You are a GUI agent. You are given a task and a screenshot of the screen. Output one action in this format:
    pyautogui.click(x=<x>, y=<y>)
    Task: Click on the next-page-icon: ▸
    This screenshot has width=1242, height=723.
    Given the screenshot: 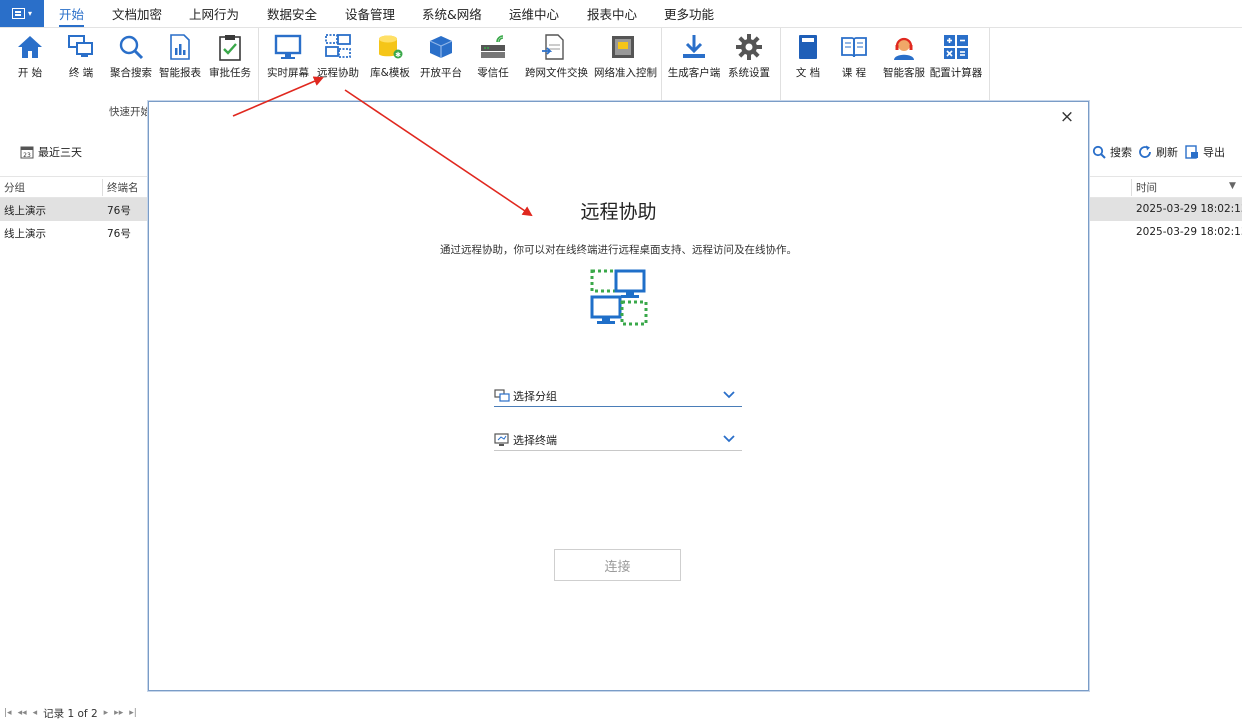 What is the action you would take?
    pyautogui.click(x=106, y=713)
    